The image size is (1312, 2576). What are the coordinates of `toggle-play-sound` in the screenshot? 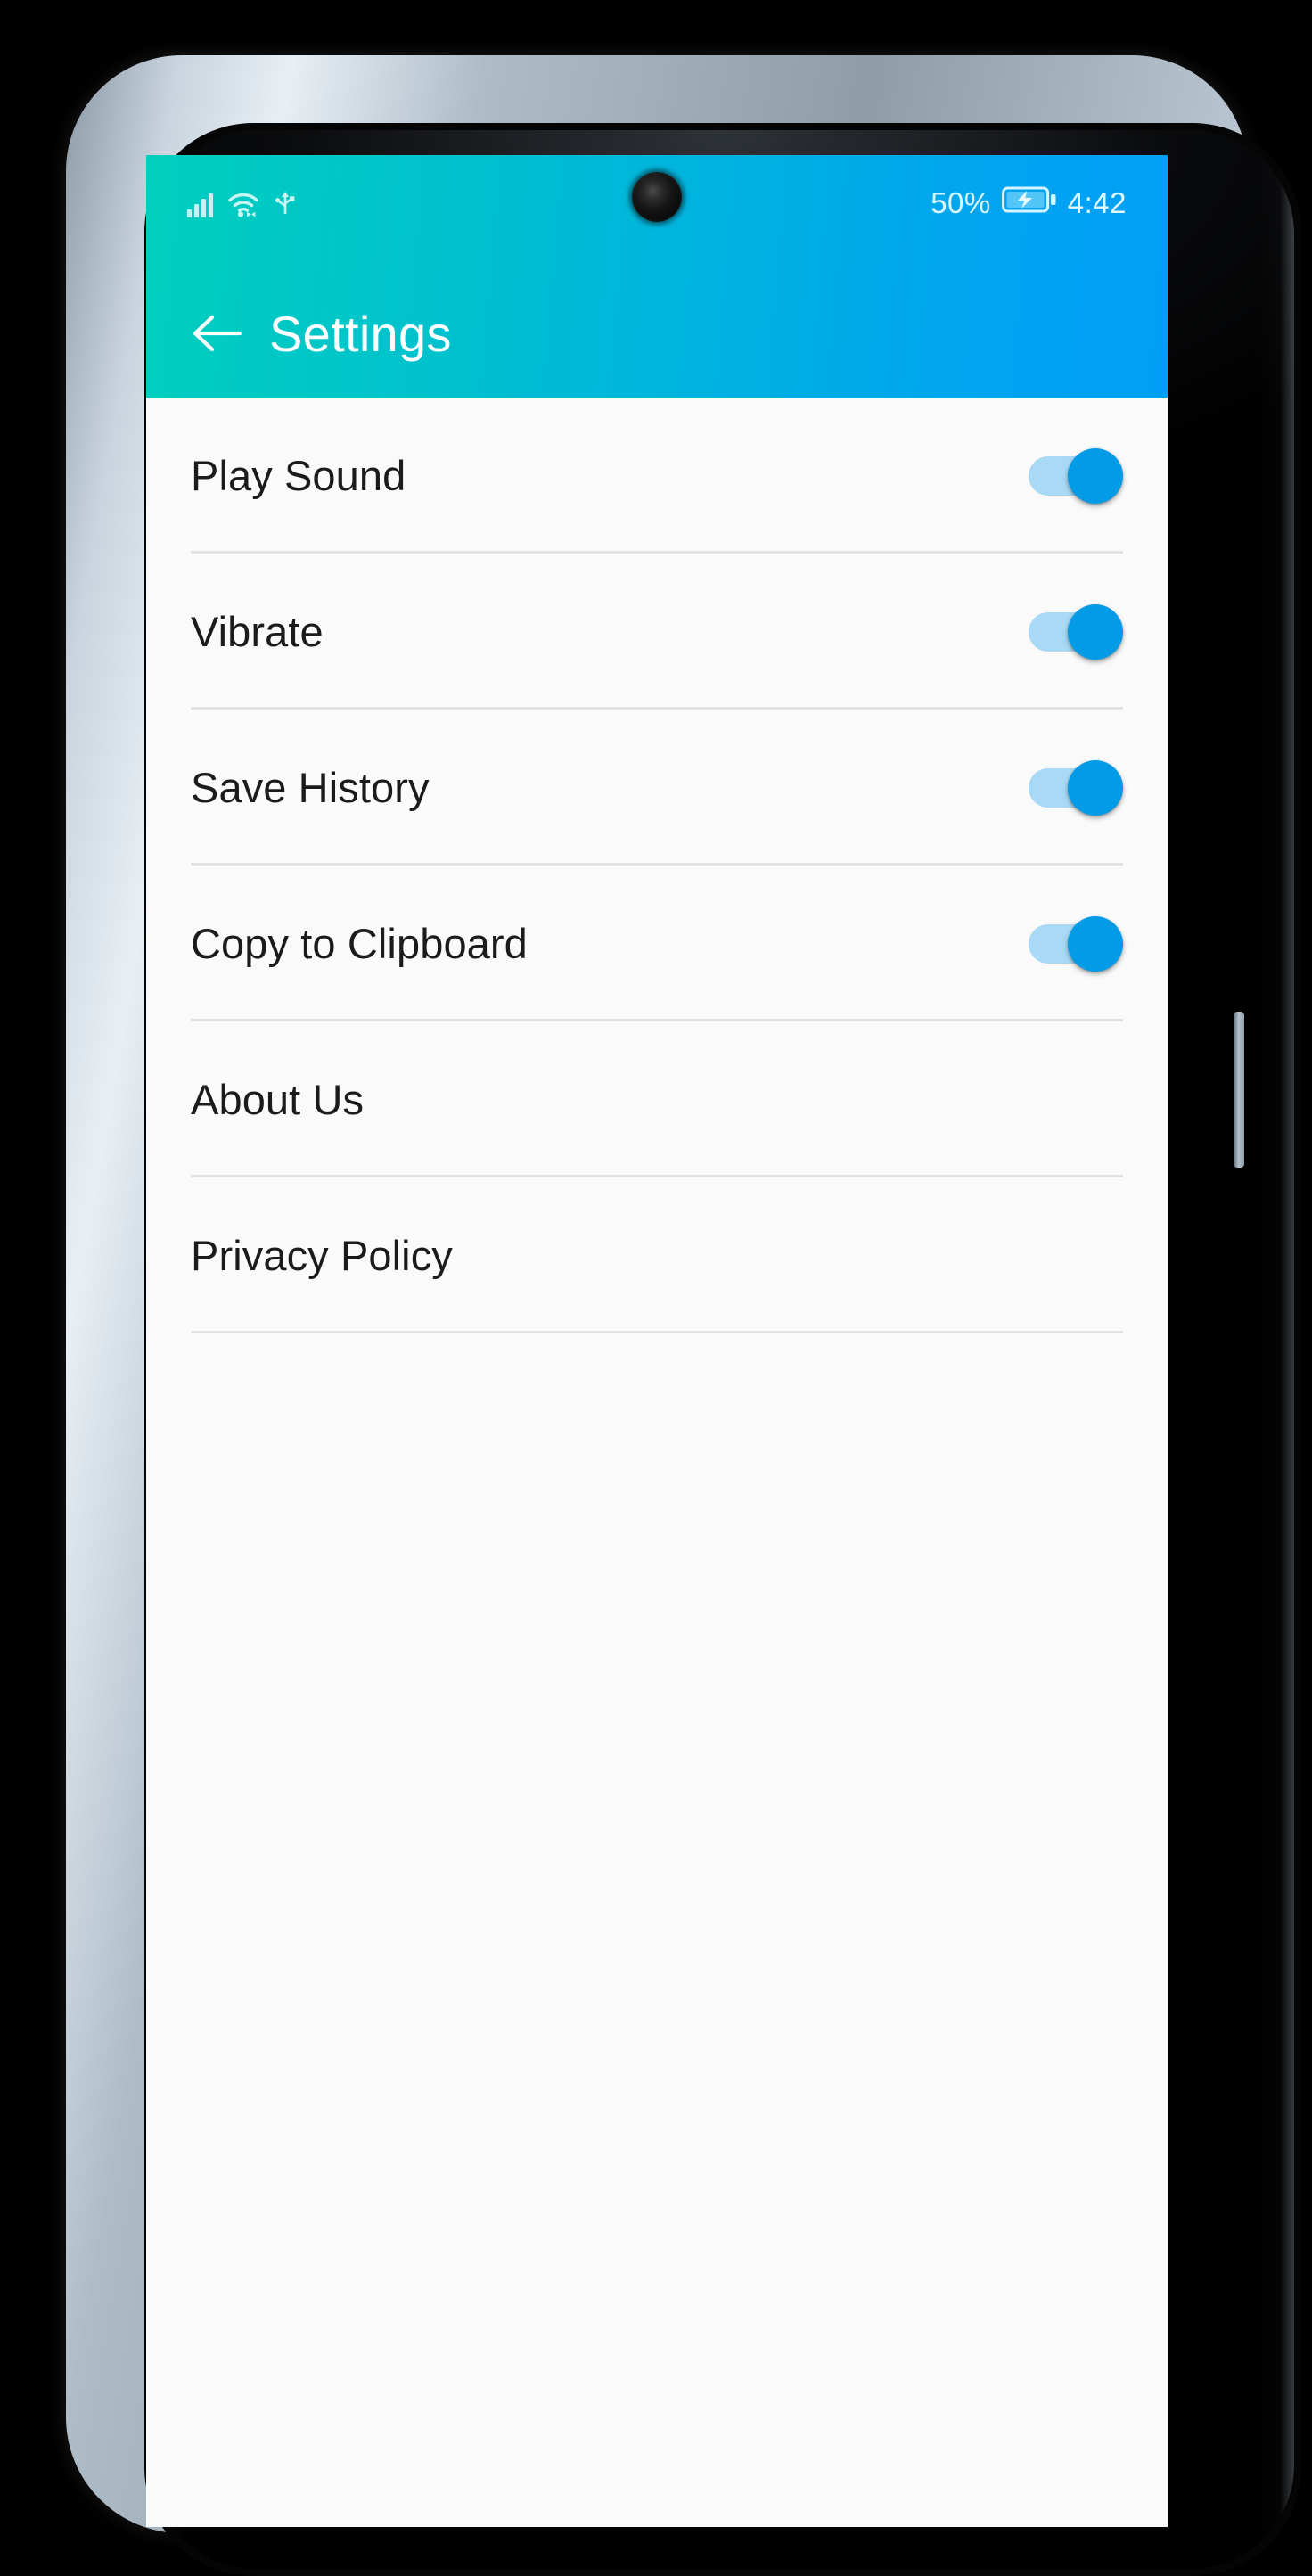 It's located at (1076, 475).